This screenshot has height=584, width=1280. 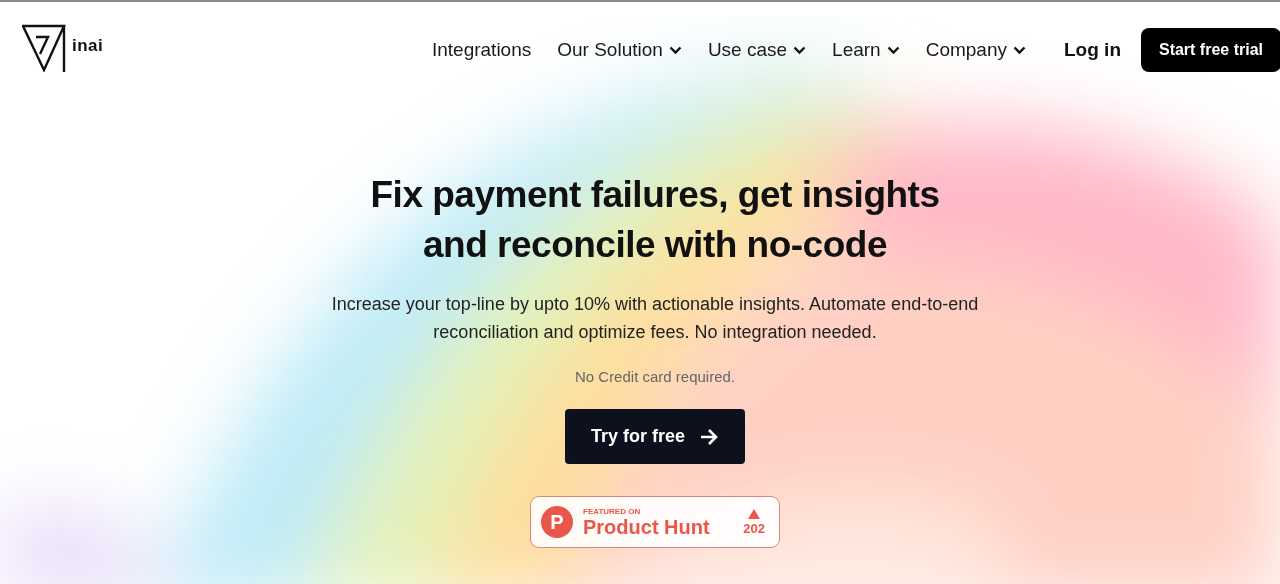 I want to click on nav-link: Integrations, so click(x=481, y=50).